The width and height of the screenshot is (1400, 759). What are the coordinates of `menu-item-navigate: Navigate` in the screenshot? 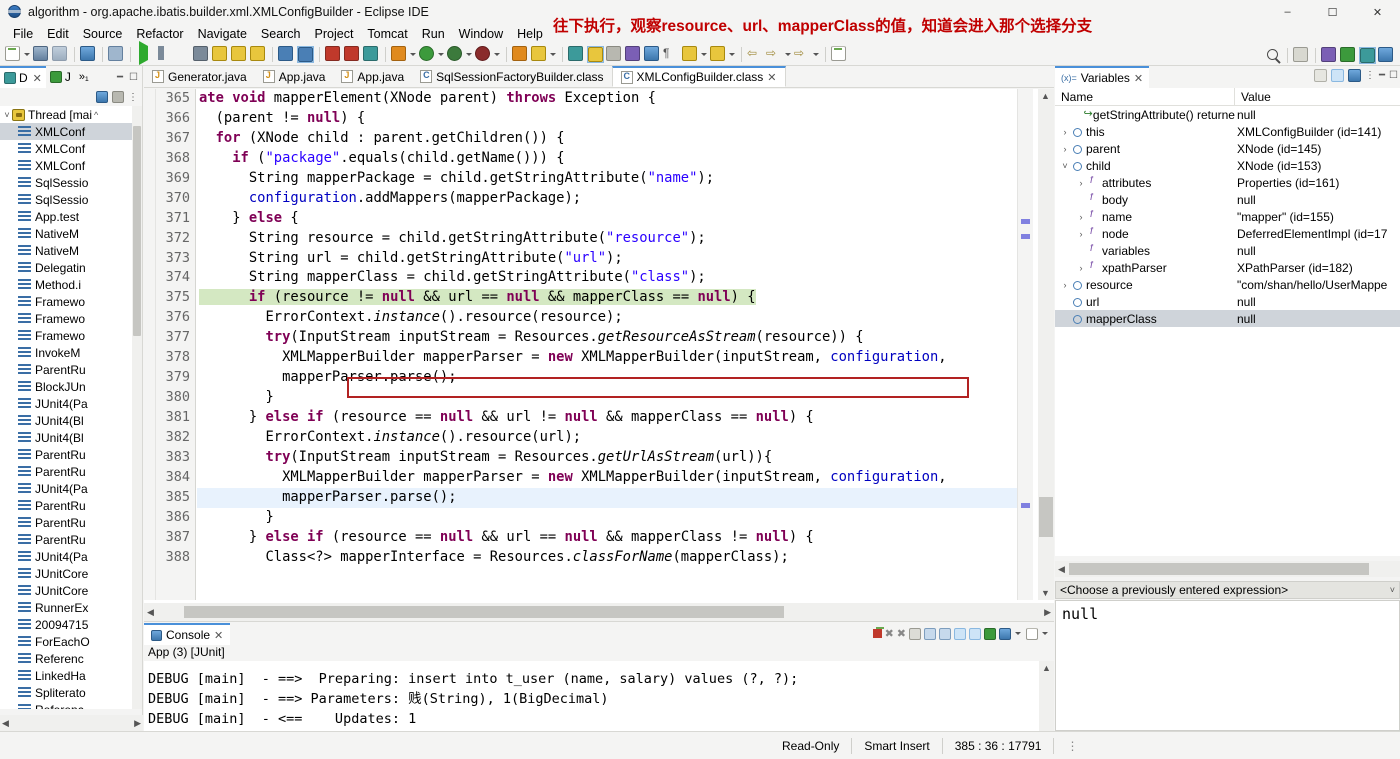 It's located at (222, 34).